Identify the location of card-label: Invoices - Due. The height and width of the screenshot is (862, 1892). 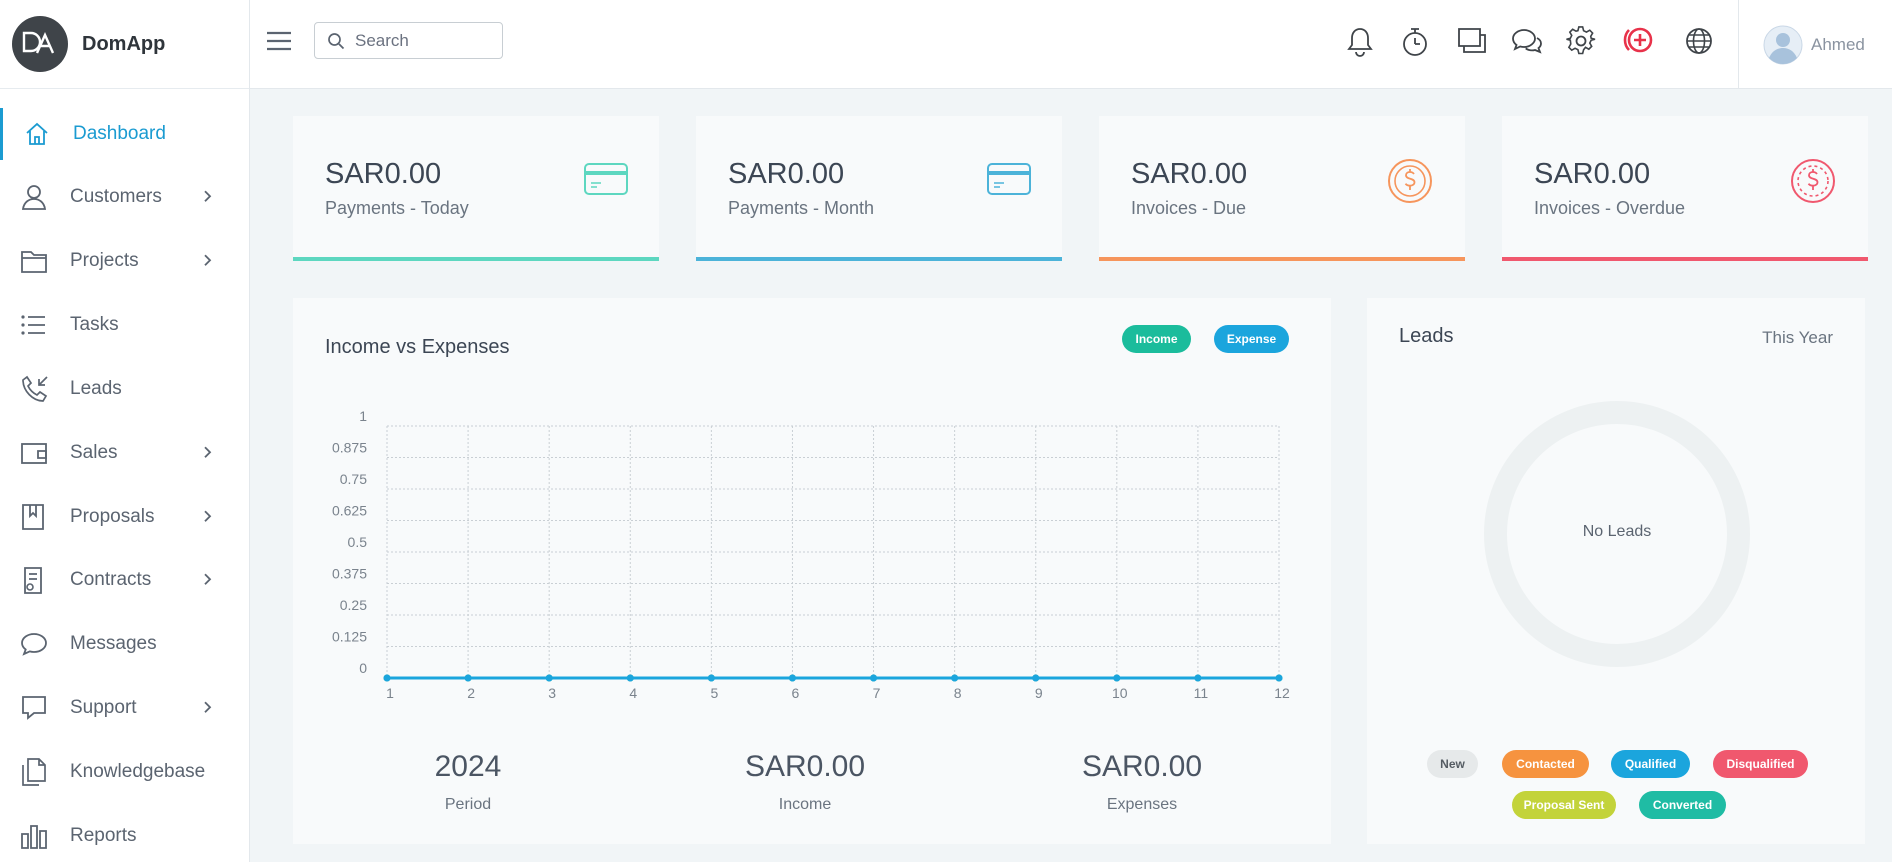
(1189, 208).